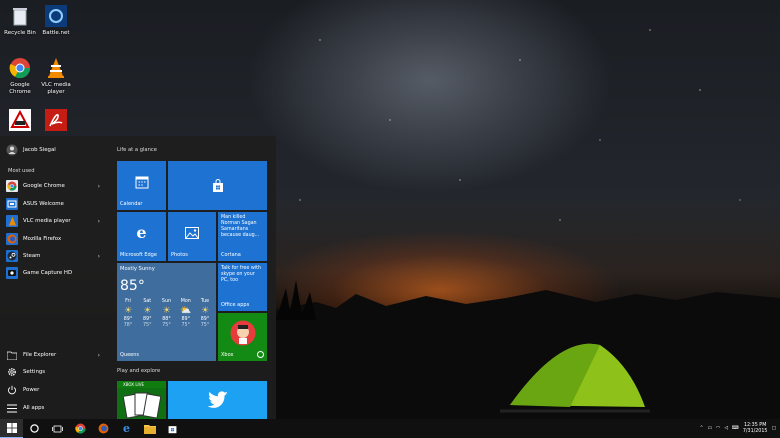 The image size is (780, 438). What do you see at coordinates (56, 150) in the screenshot?
I see `user-account: Jacob Siegal` at bounding box center [56, 150].